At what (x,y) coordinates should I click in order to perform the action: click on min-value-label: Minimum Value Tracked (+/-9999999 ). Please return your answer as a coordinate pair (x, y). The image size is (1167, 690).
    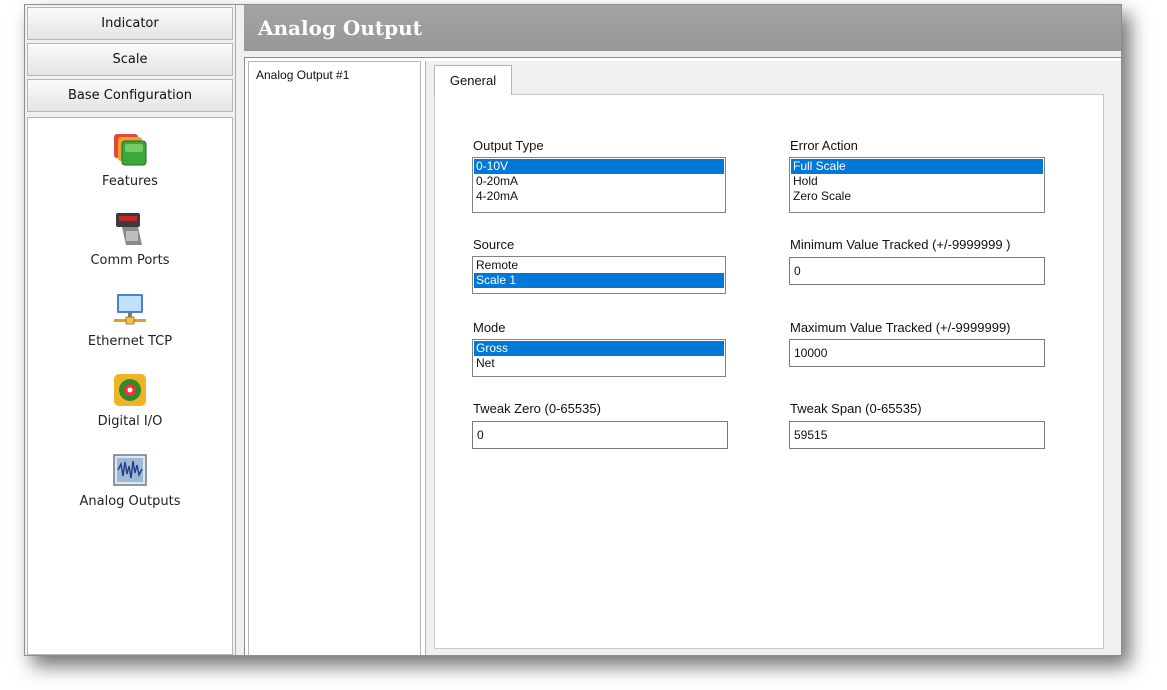
    Looking at the image, I should click on (900, 244).